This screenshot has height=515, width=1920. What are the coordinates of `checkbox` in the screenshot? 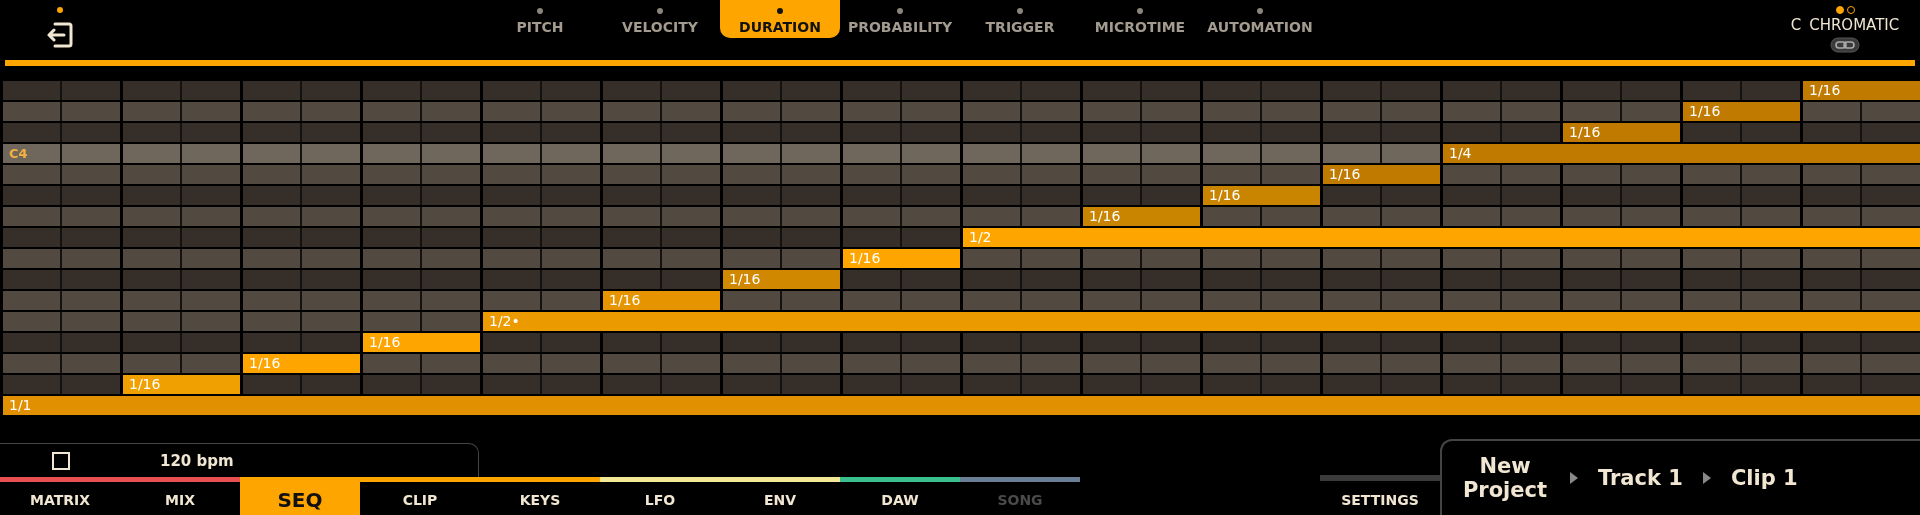 It's located at (61, 460).